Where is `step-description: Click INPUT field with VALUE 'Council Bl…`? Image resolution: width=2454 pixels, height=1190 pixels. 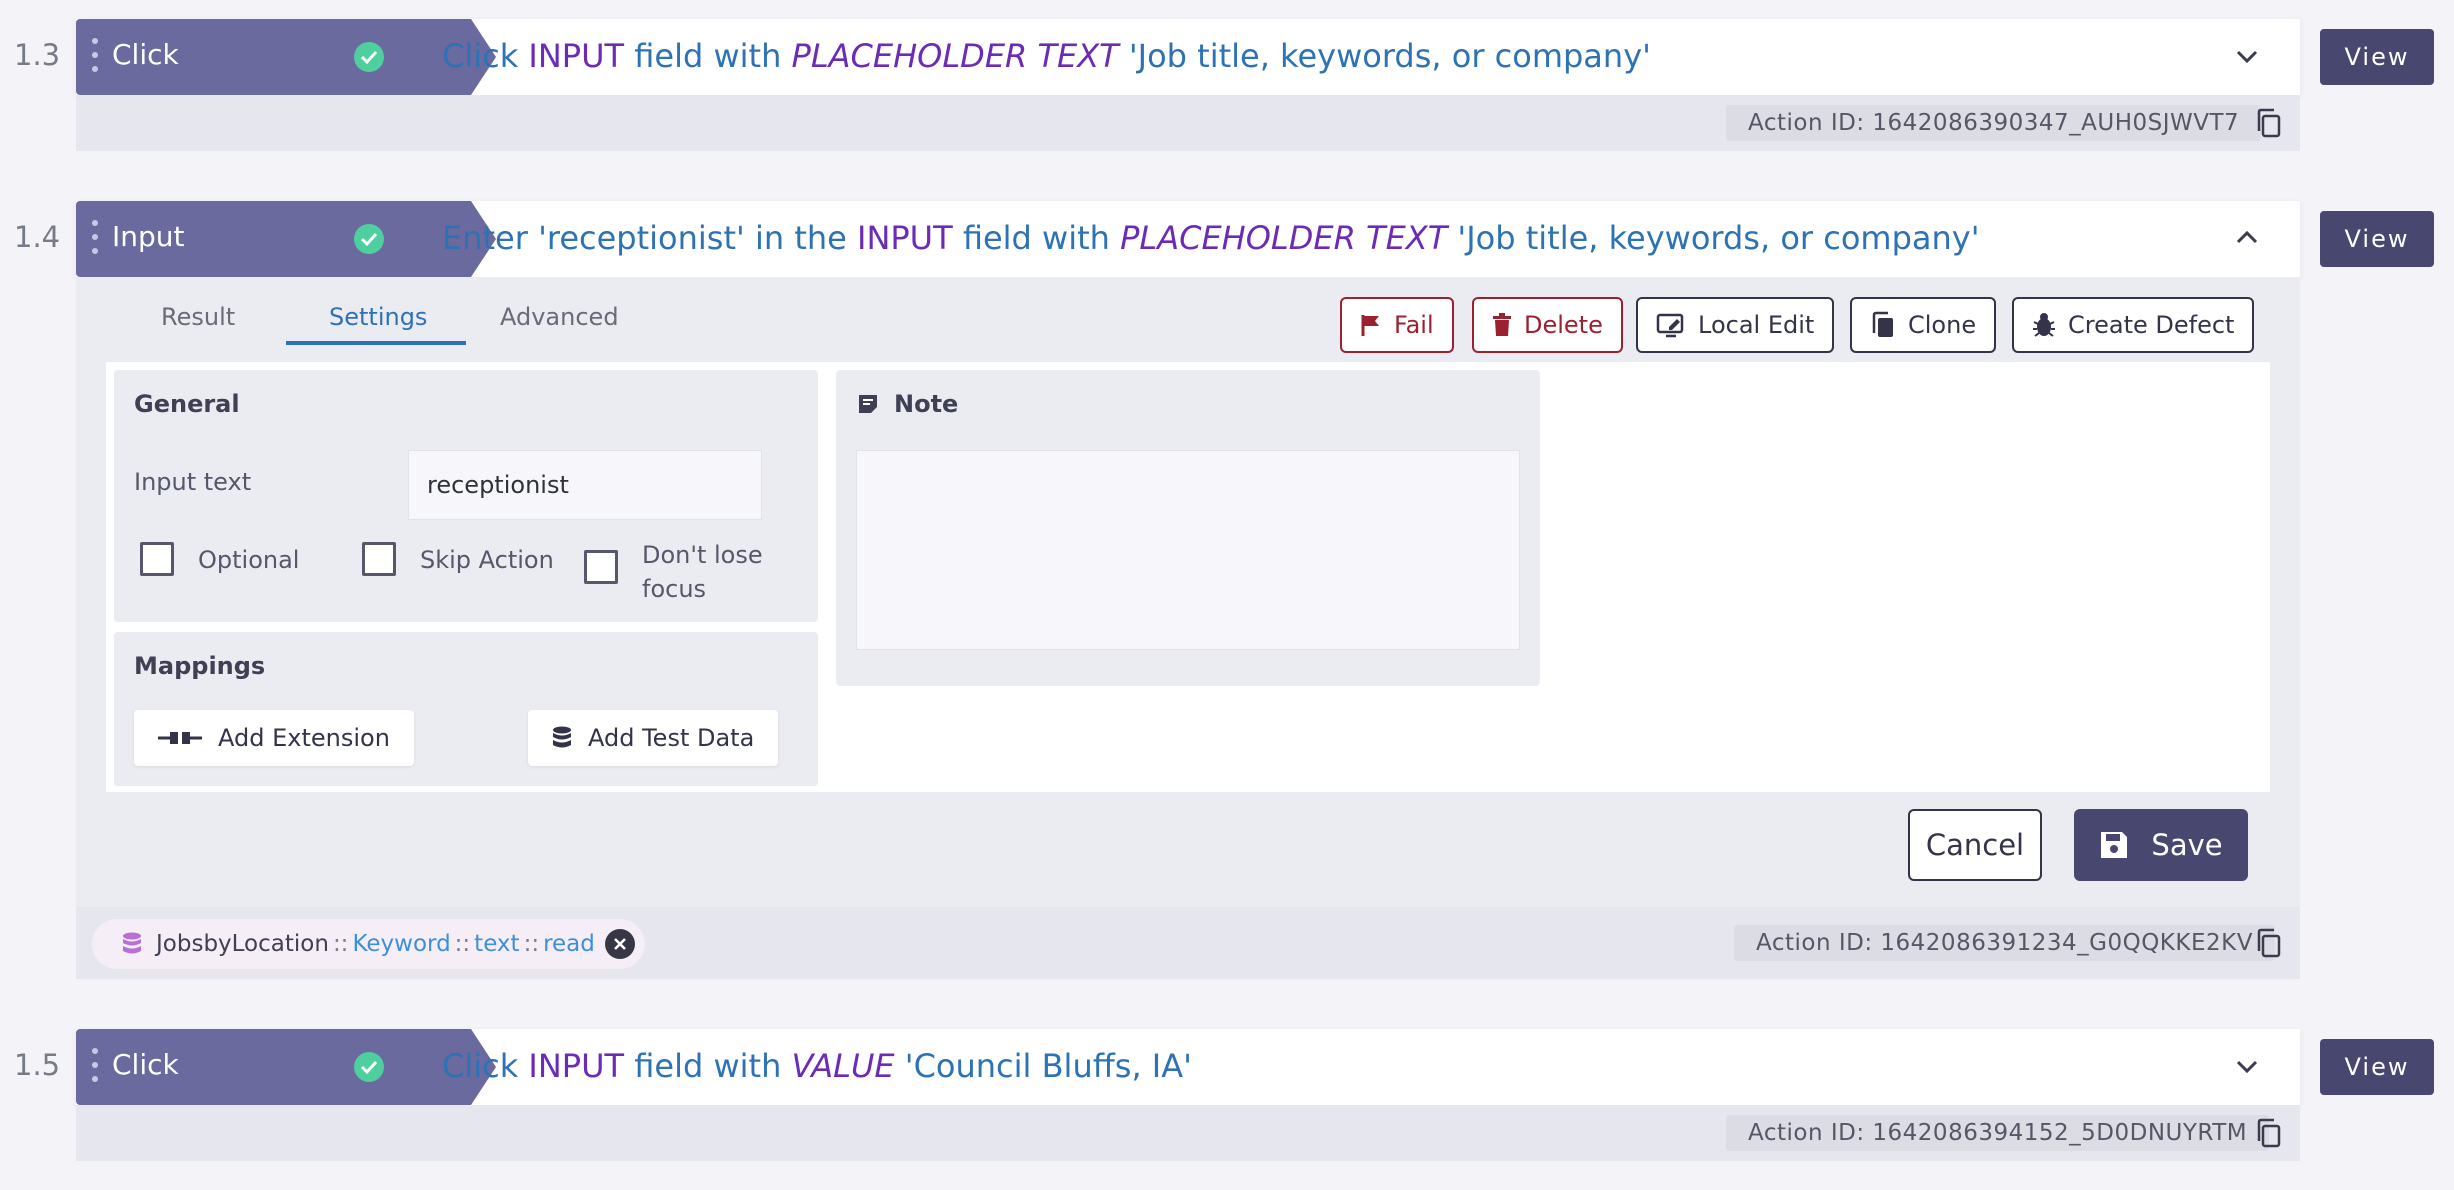
step-description: Click INPUT field with VALUE 'Council Bl… is located at coordinates (817, 1066).